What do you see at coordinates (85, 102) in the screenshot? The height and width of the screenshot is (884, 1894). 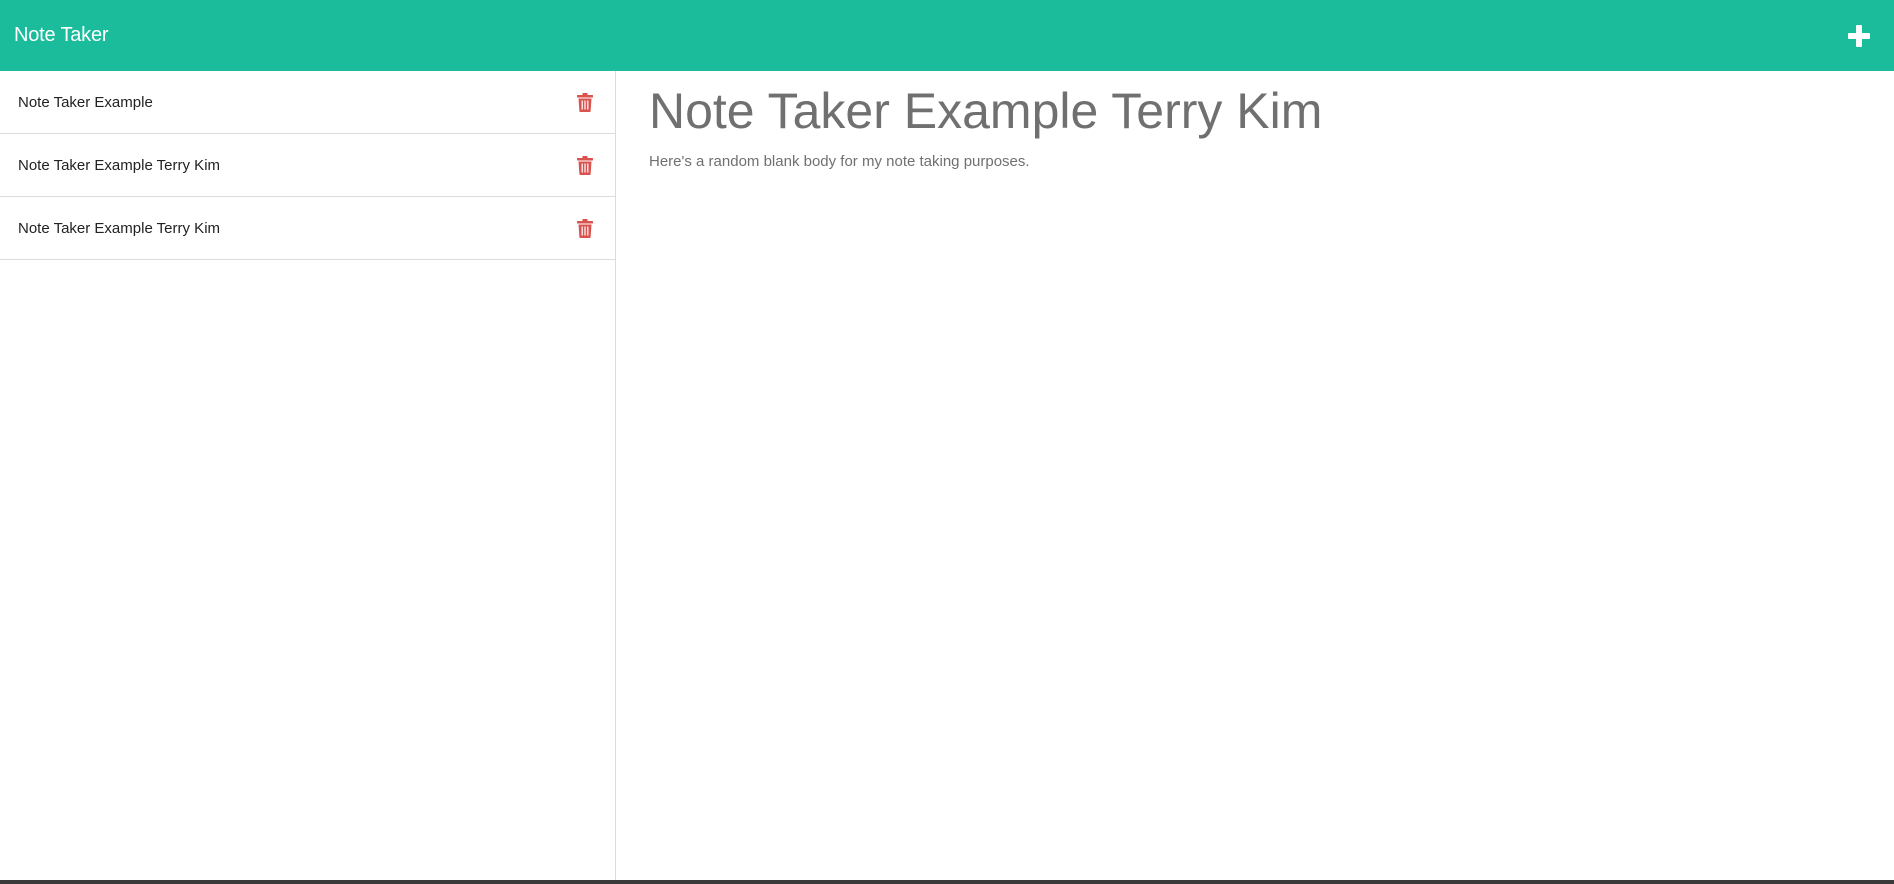 I see `note-item-title: Note Taker Example` at bounding box center [85, 102].